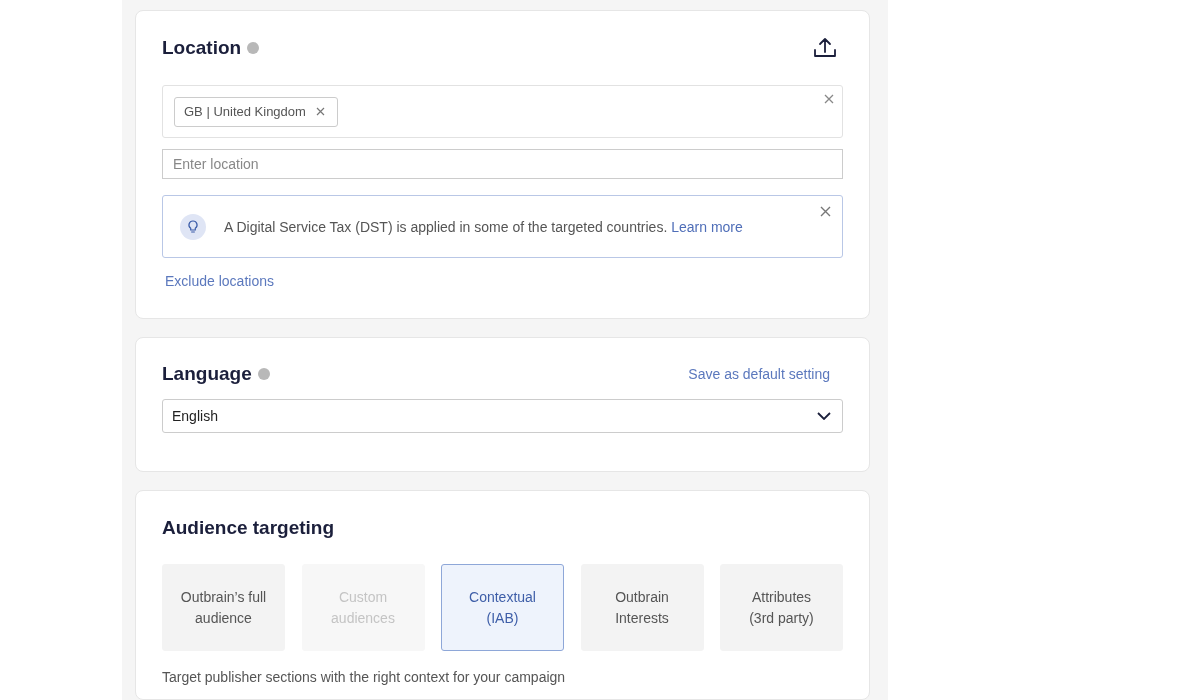 This screenshot has height=700, width=1200. What do you see at coordinates (193, 226) in the screenshot?
I see `lightbulb-icon` at bounding box center [193, 226].